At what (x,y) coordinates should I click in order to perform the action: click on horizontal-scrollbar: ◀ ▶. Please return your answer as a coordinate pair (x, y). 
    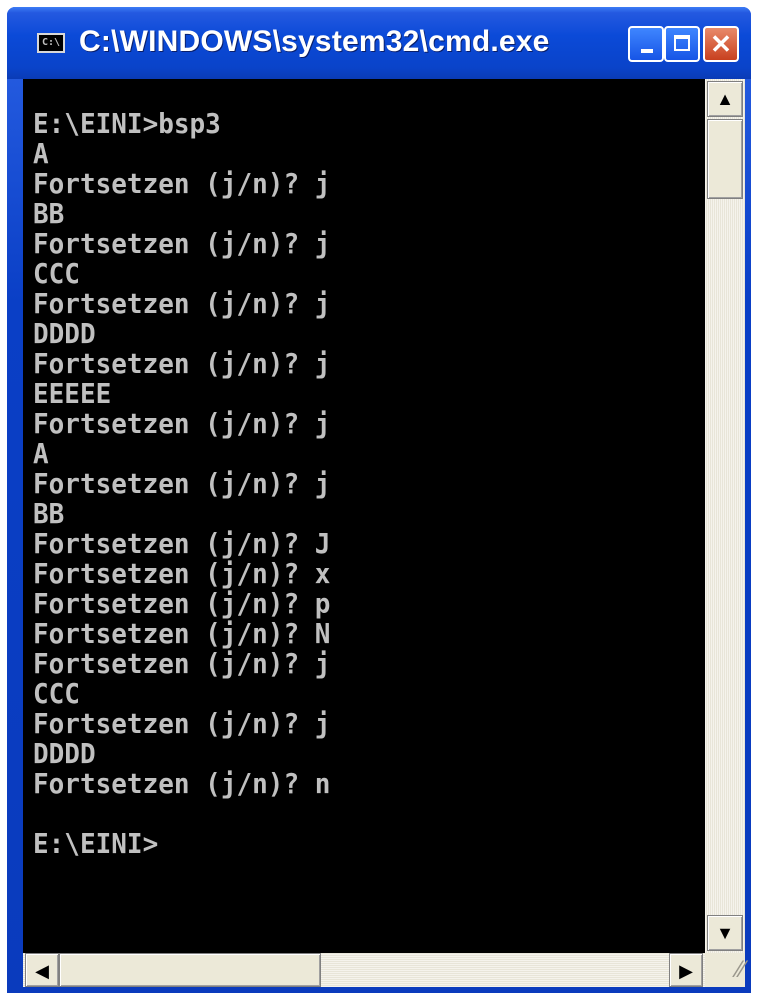
    Looking at the image, I should click on (364, 970).